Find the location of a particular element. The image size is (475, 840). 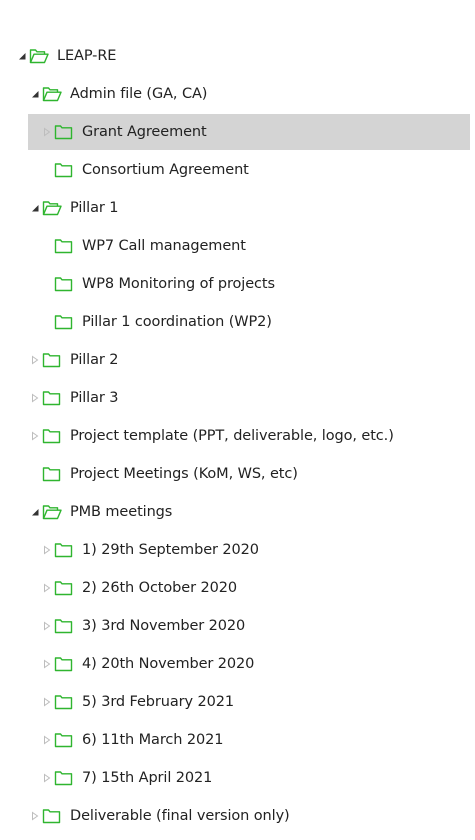

tree-item-label: PMB meetings is located at coordinates (121, 512).